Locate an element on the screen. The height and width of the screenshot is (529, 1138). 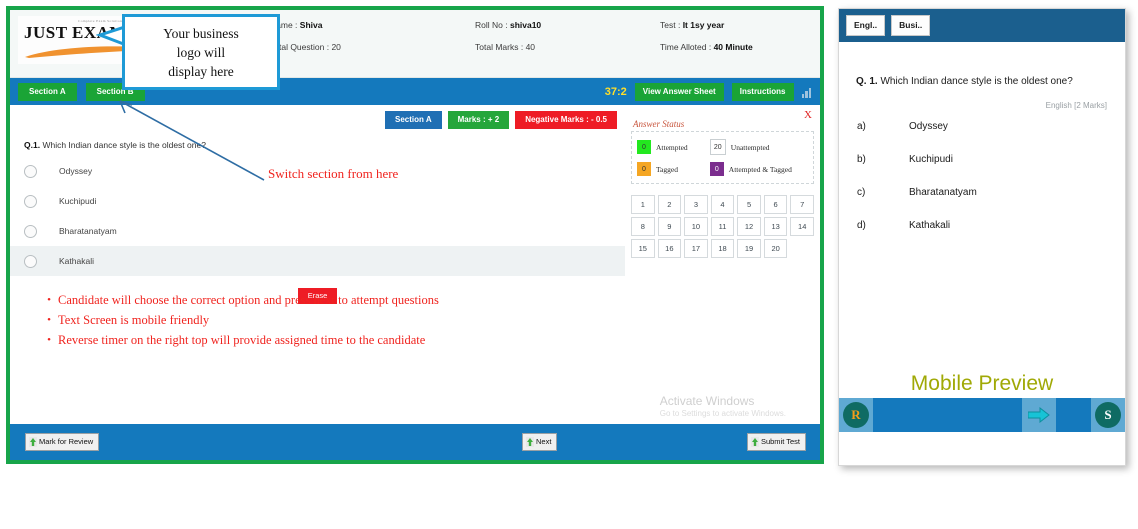
mobile-preview-caption: Mobile Preview is located at coordinates (982, 383).